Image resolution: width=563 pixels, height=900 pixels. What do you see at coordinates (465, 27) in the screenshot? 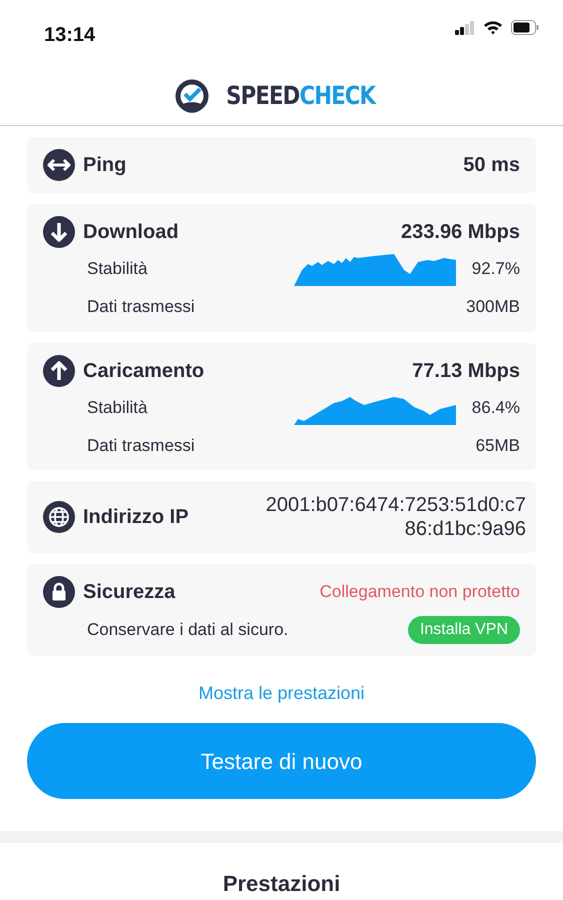
I see `signal-icon` at bounding box center [465, 27].